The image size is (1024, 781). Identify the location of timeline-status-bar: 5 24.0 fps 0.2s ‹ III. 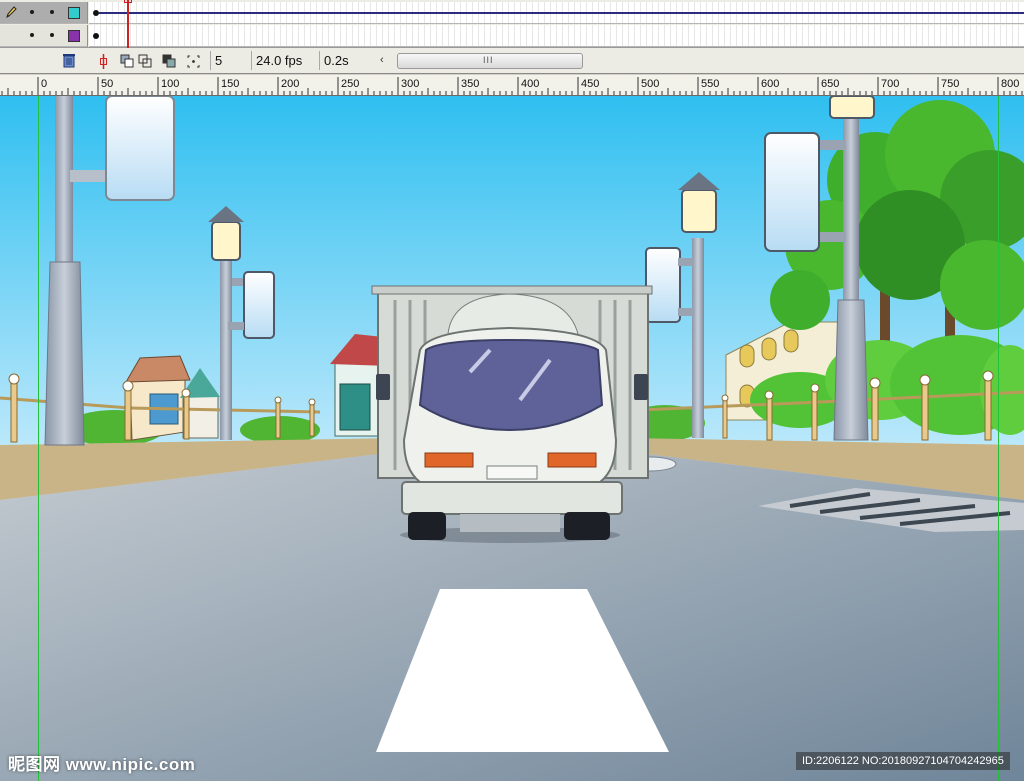
(512, 61).